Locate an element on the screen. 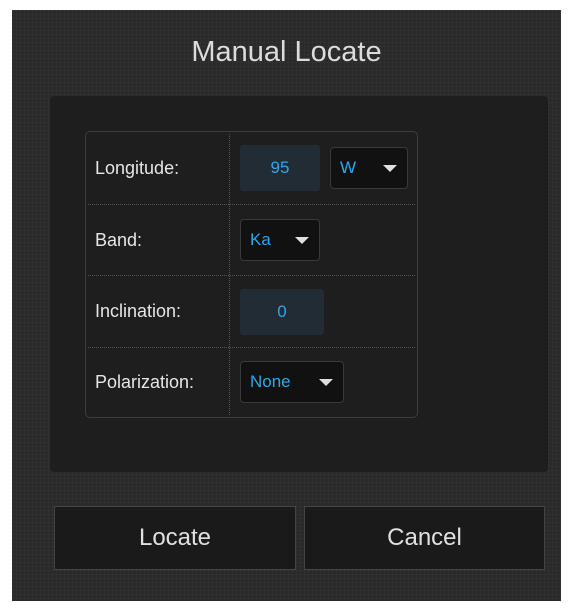  longitude-input: 95 is located at coordinates (280, 168).